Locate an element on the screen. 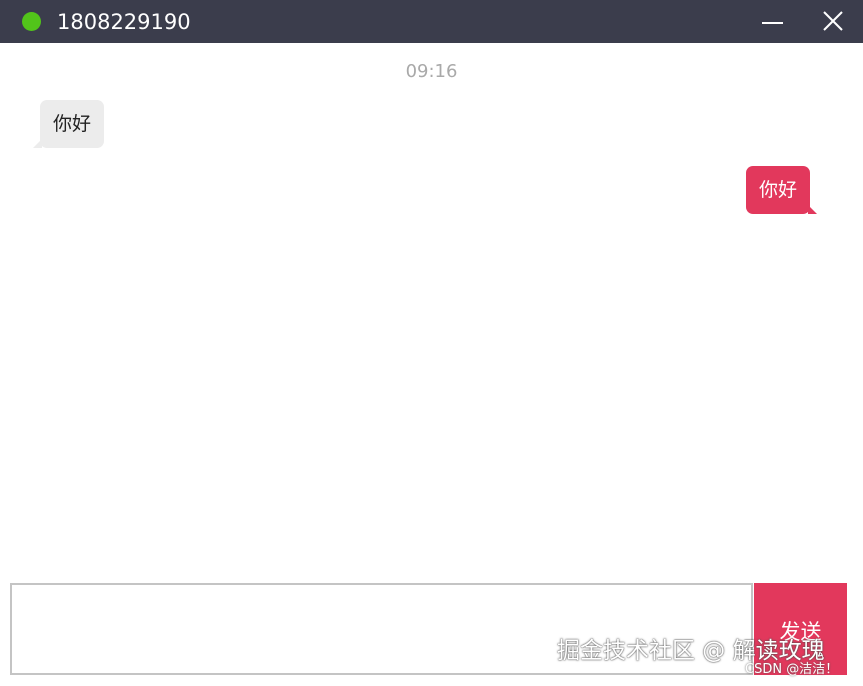  watermark-text: 掘金技术社区 @ 解读玫瑰 is located at coordinates (691, 651).